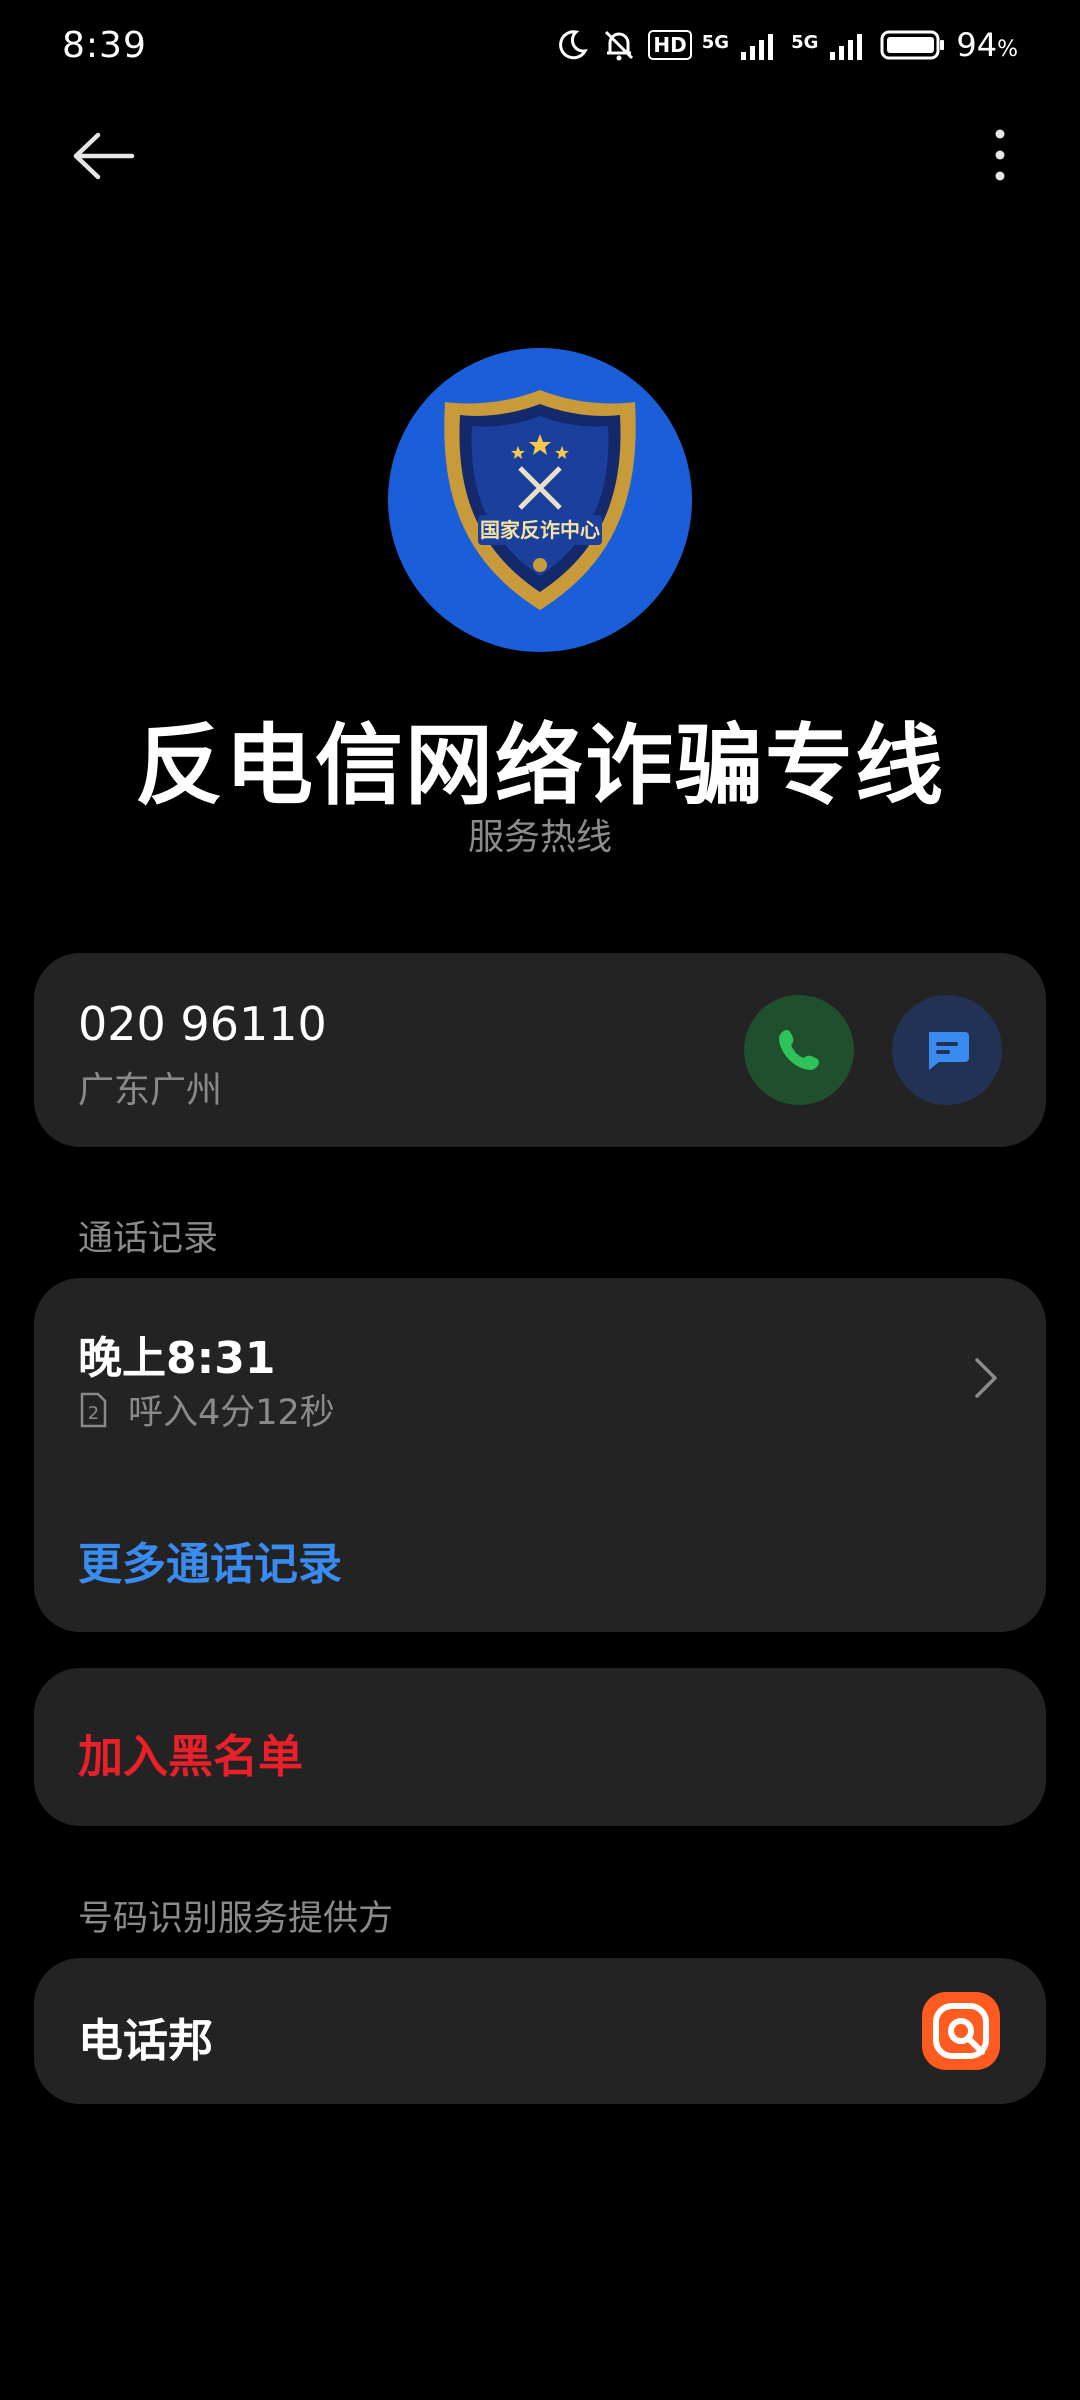 The width and height of the screenshot is (1080, 2400). Describe the element at coordinates (619, 45) in the screenshot. I see `bell-muted-icon` at that location.